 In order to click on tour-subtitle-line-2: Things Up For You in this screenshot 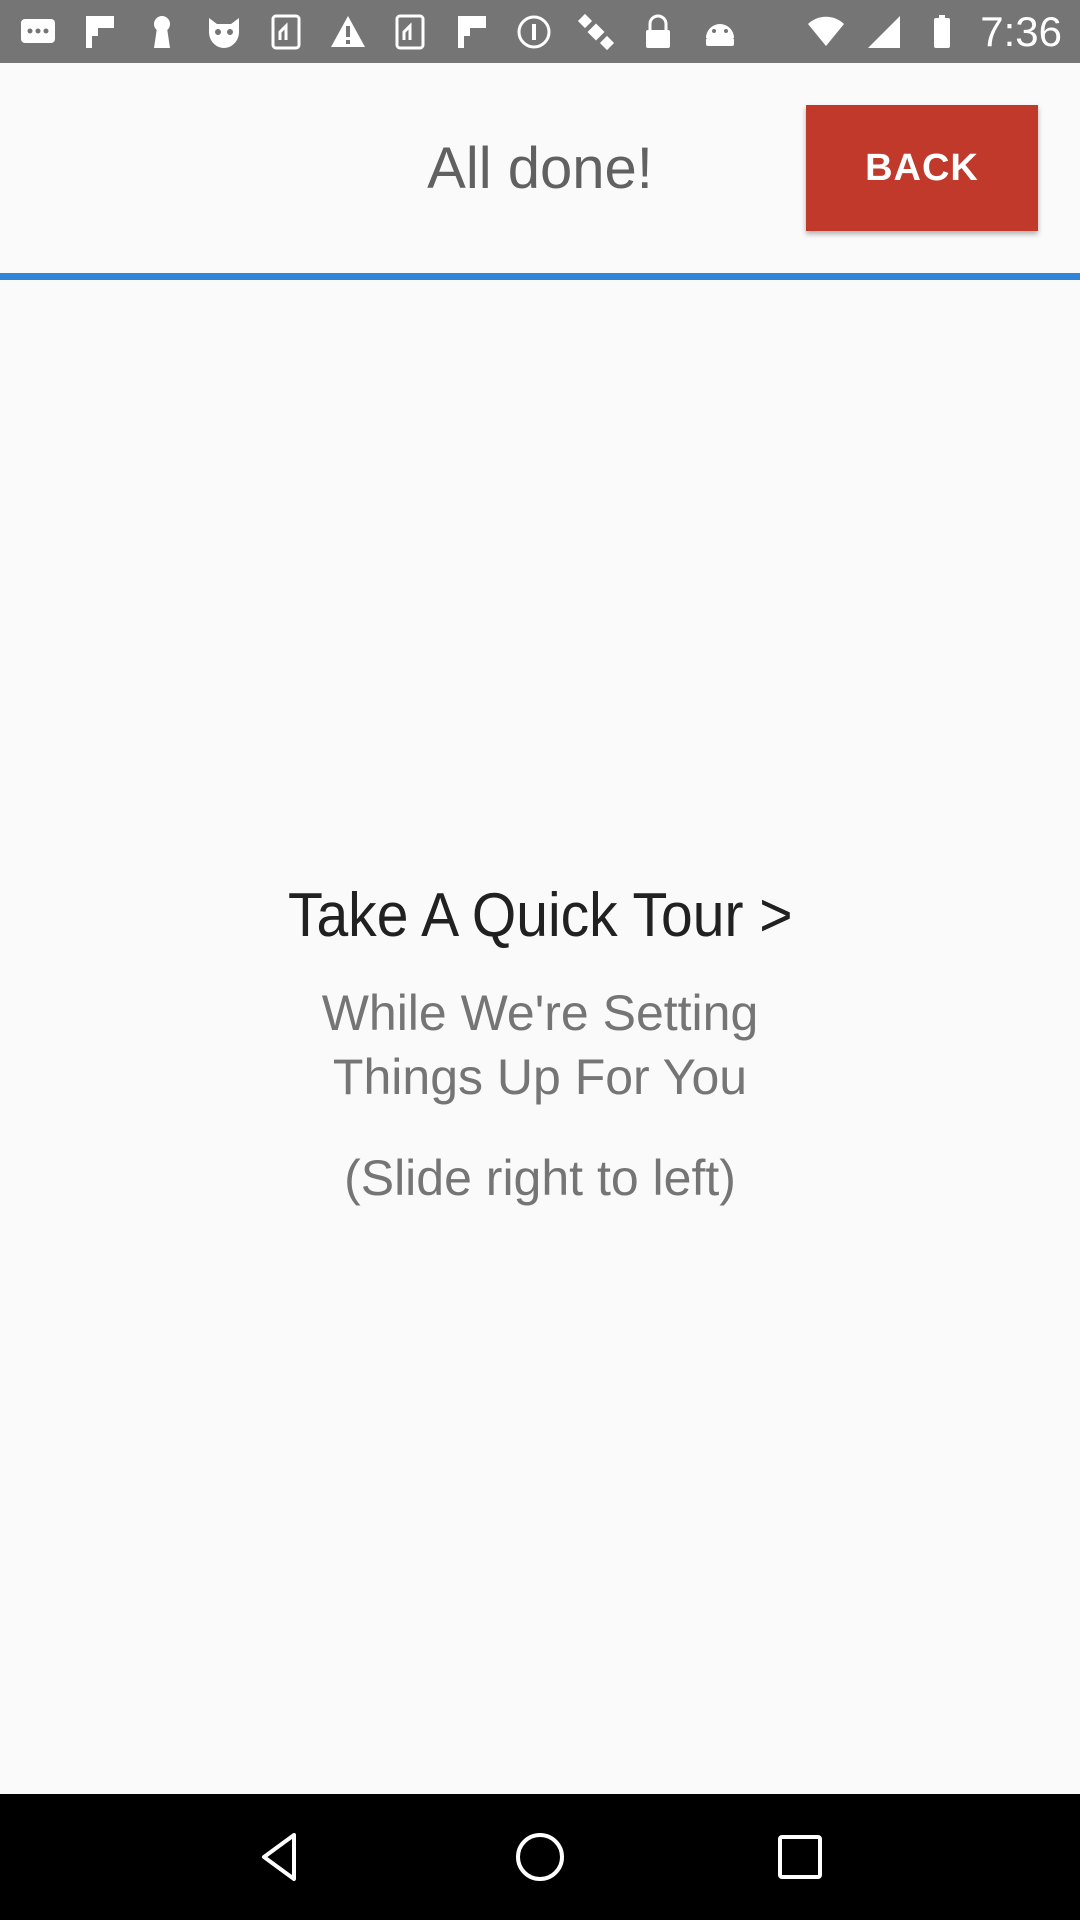, I will do `click(540, 1077)`.